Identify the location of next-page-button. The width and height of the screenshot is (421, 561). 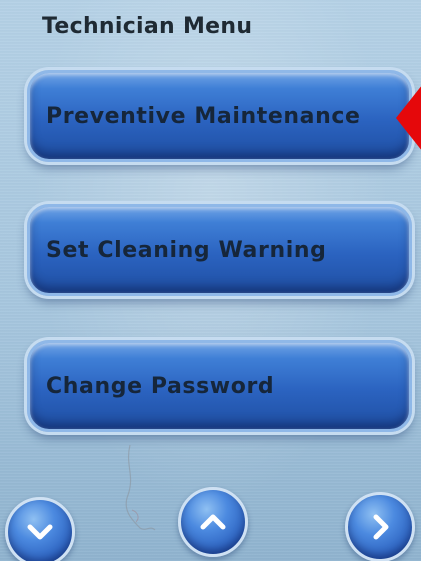
(380, 526).